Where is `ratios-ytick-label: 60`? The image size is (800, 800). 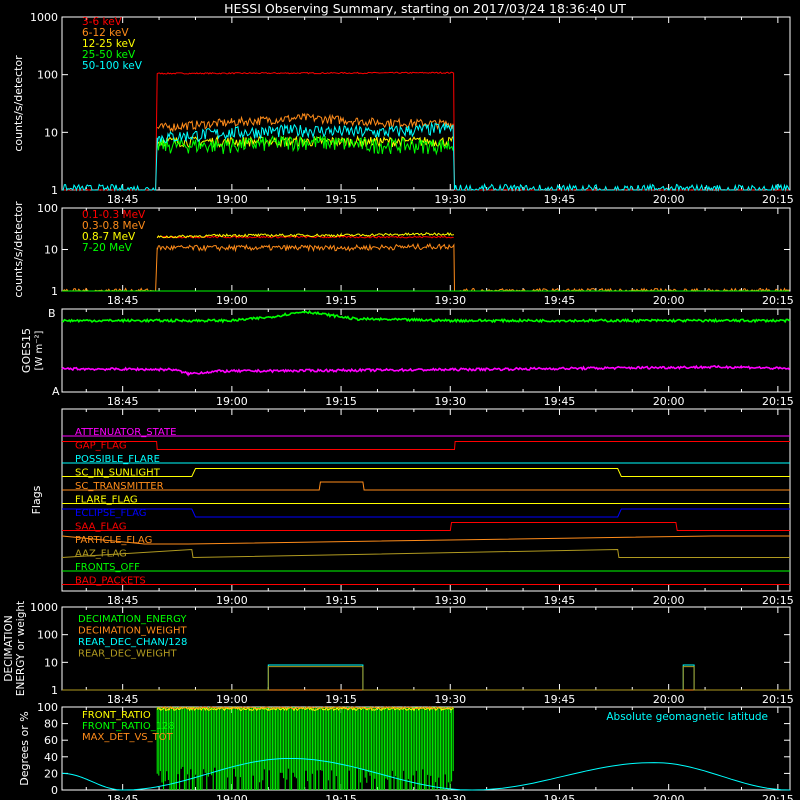
ratios-ytick-label: 60 is located at coordinates (51, 740).